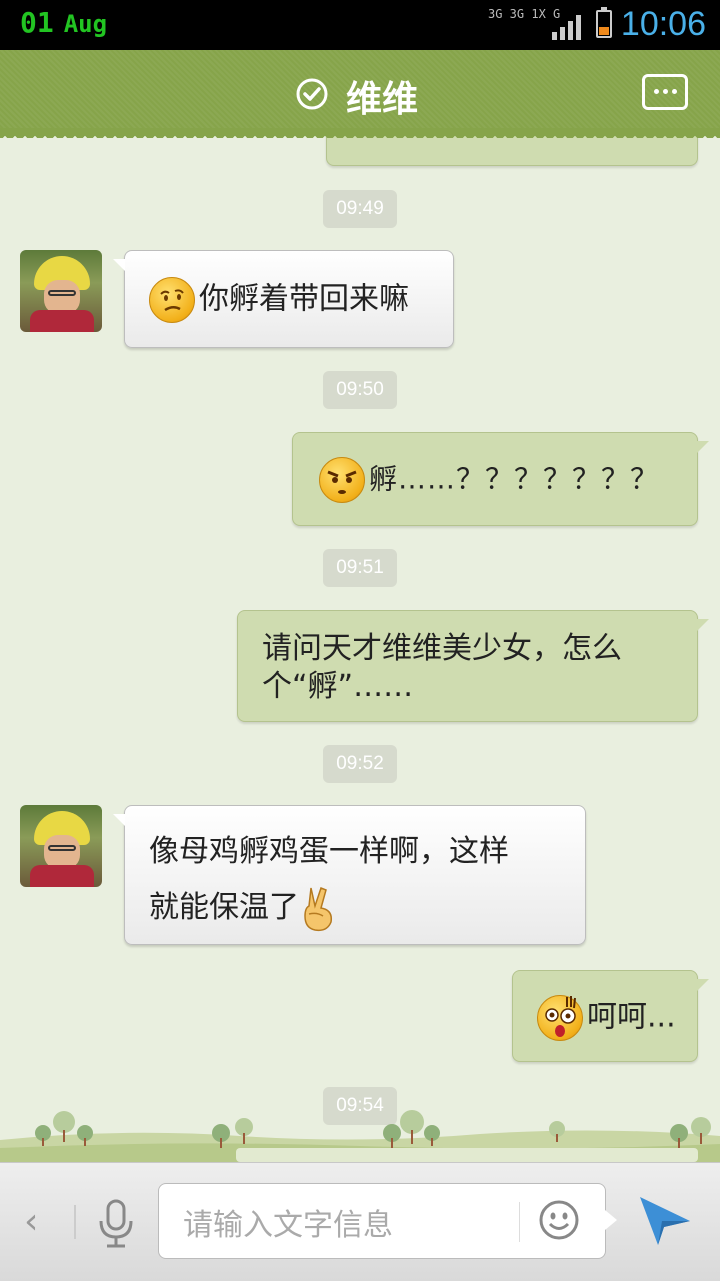 The width and height of the screenshot is (720, 1281). I want to click on message-timestamp: 09:49, so click(360, 209).